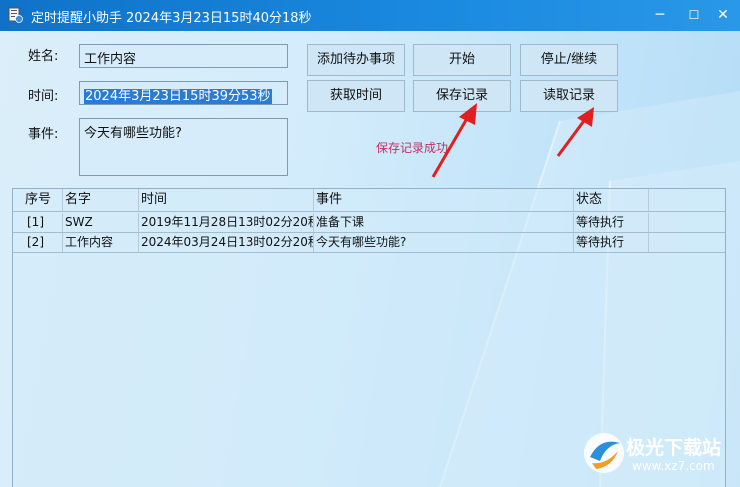 The height and width of the screenshot is (487, 740). What do you see at coordinates (569, 96) in the screenshot?
I see `read-record-button: 读取记录` at bounding box center [569, 96].